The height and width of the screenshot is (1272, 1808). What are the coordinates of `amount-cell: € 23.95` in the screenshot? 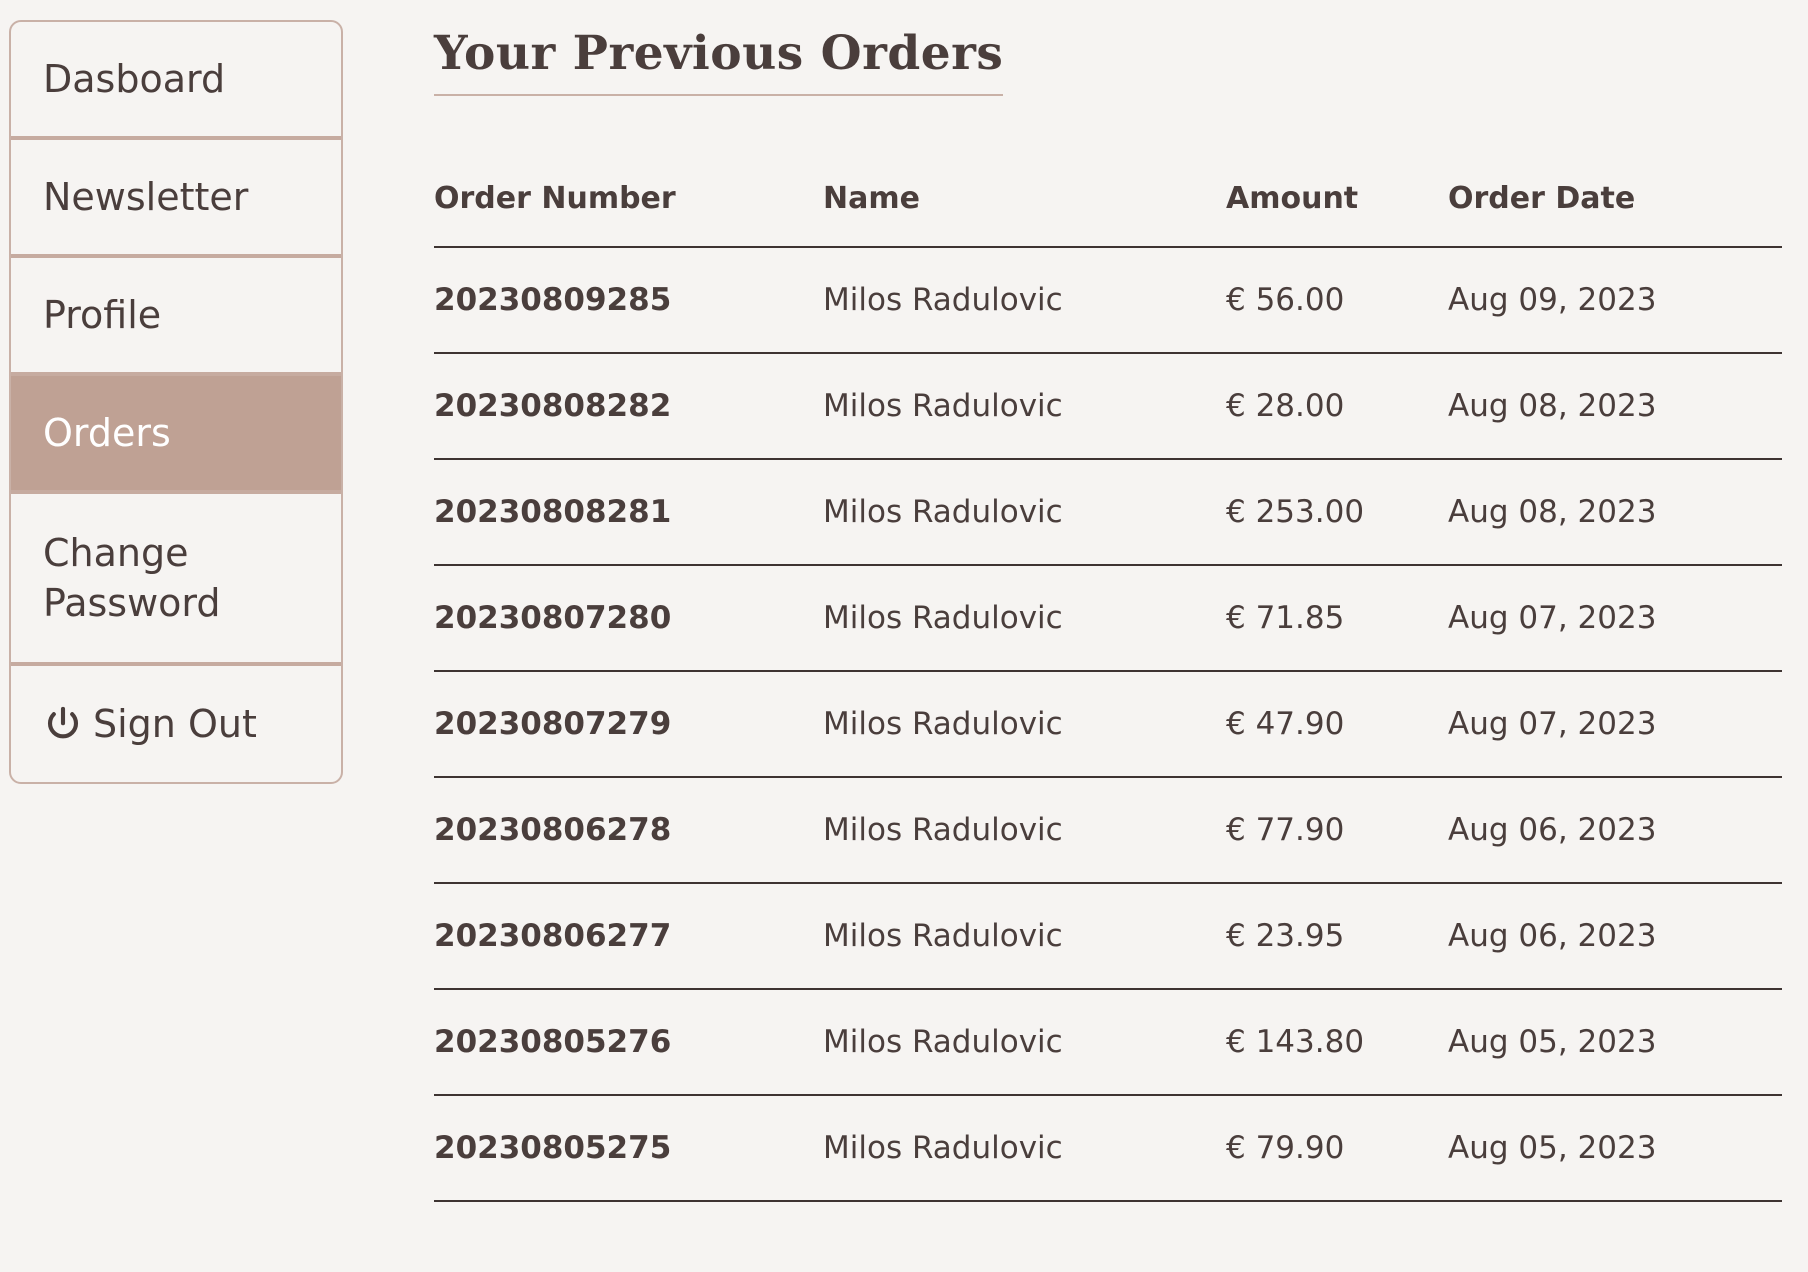 It's located at (1337, 936).